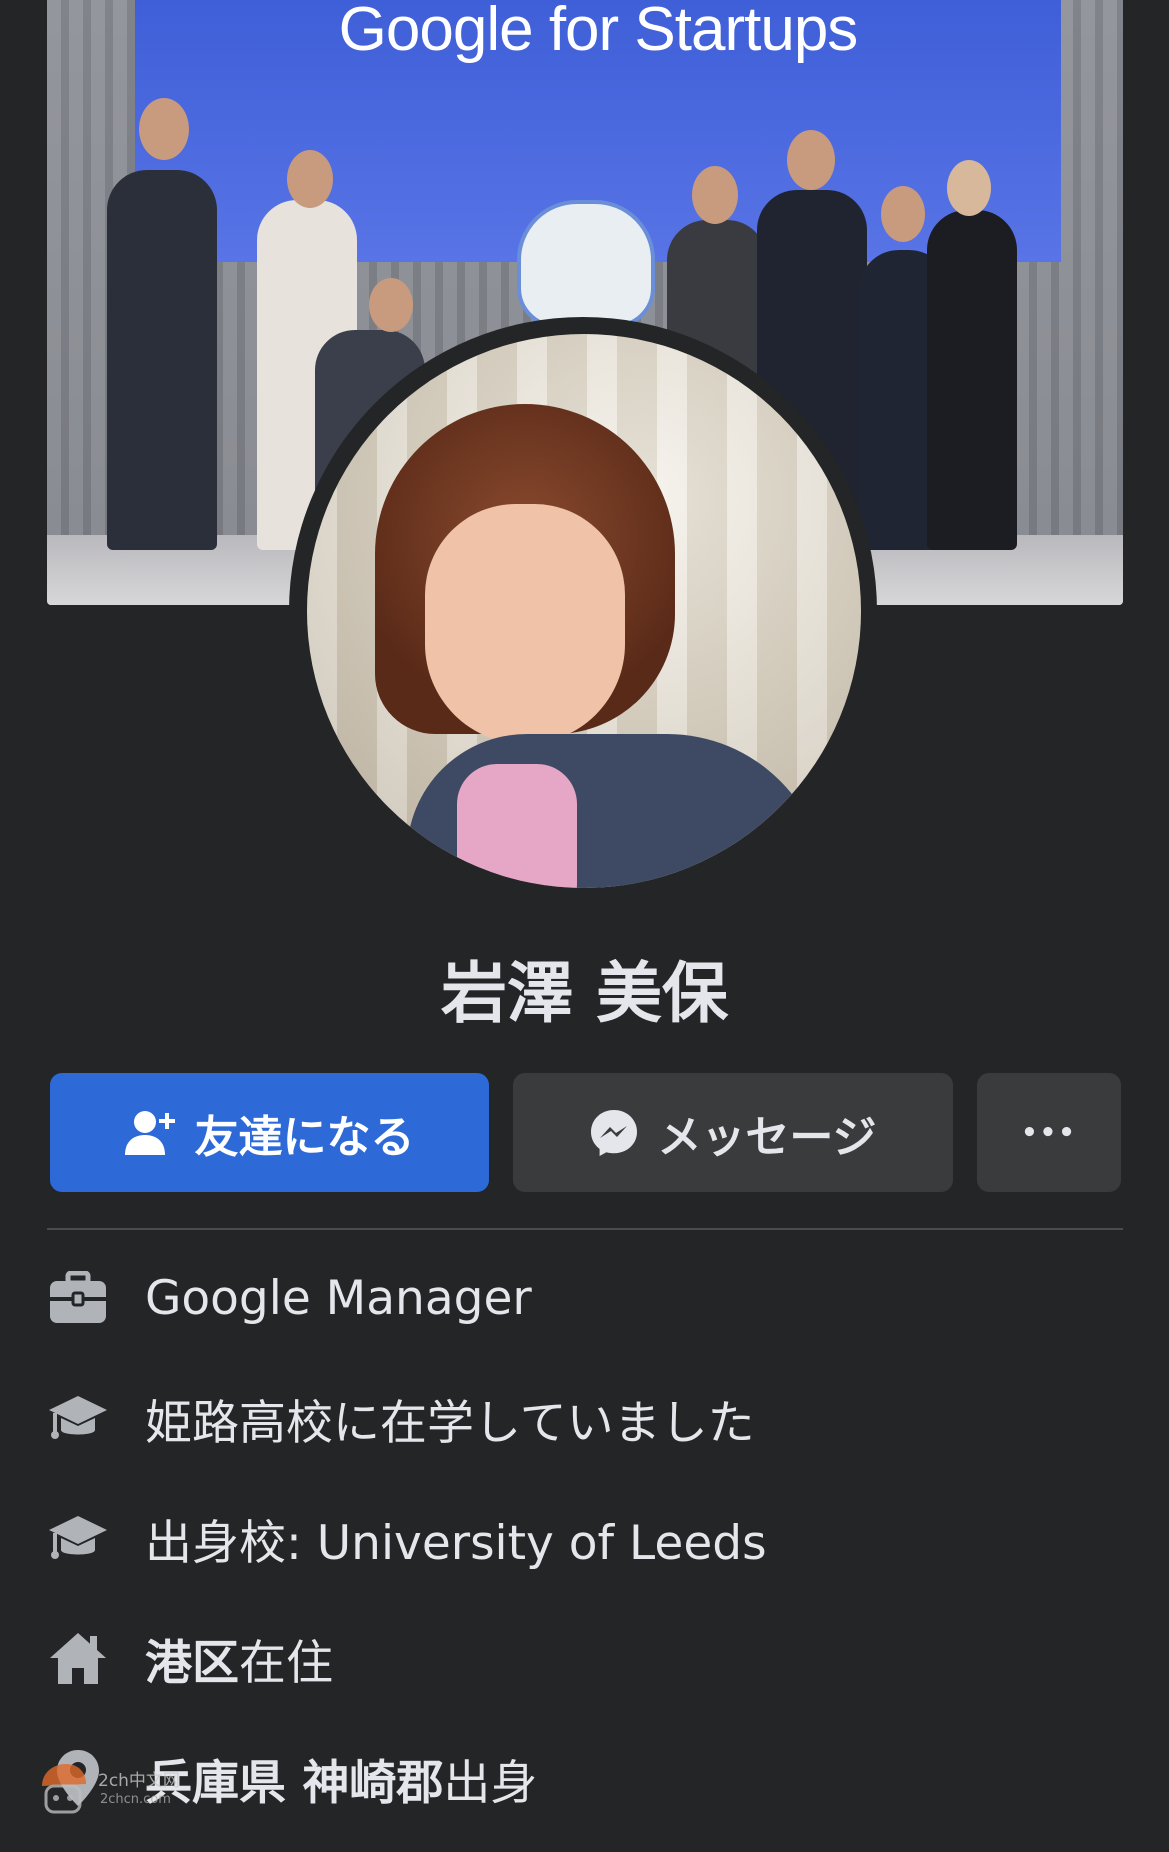 This screenshot has width=1169, height=1852. Describe the element at coordinates (341, 1778) in the screenshot. I see `from-text: 兵庫県 神崎郡出身` at that location.